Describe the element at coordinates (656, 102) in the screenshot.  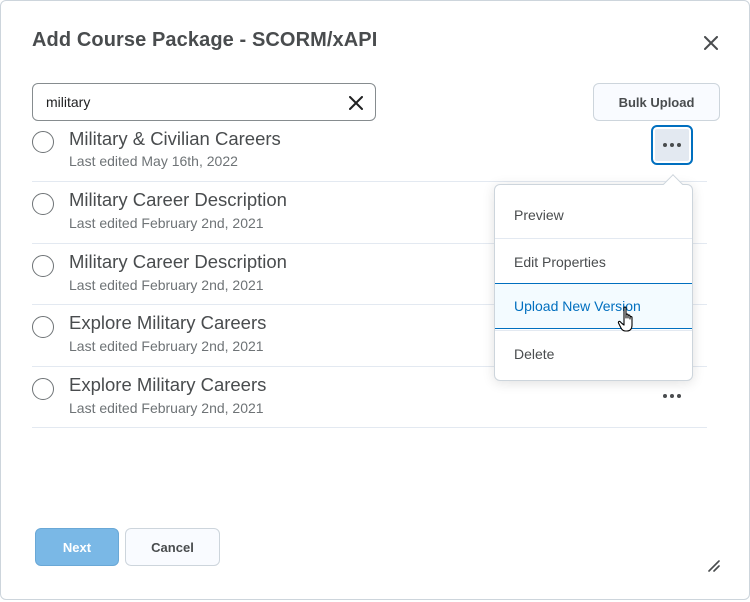
I see `bulk-upload-button: Bulk Upload` at that location.